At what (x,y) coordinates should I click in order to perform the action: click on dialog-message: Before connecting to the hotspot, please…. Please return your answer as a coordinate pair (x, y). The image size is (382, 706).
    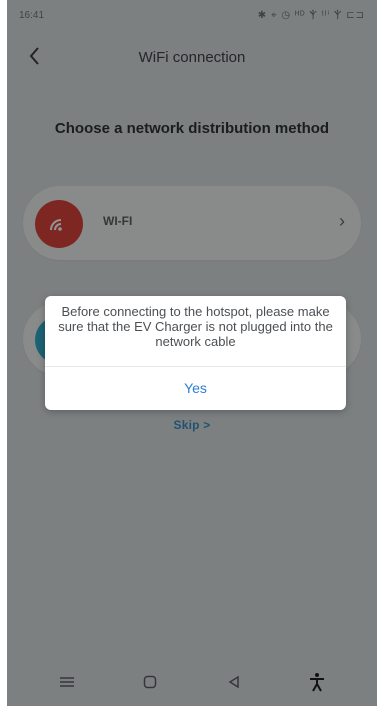
    Looking at the image, I should click on (195, 326).